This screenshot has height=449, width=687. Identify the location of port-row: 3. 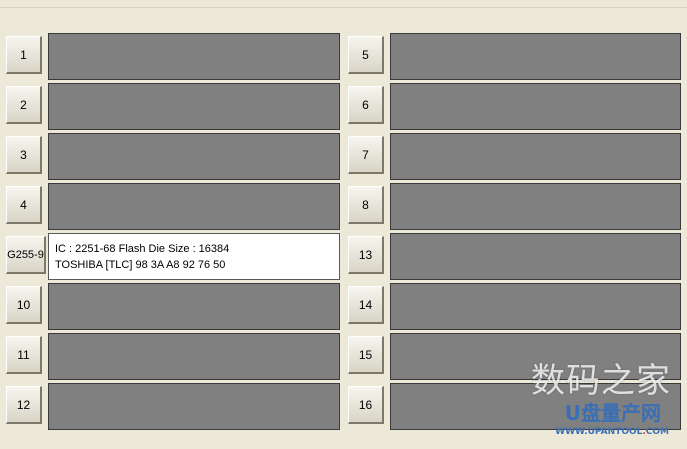
(176, 157).